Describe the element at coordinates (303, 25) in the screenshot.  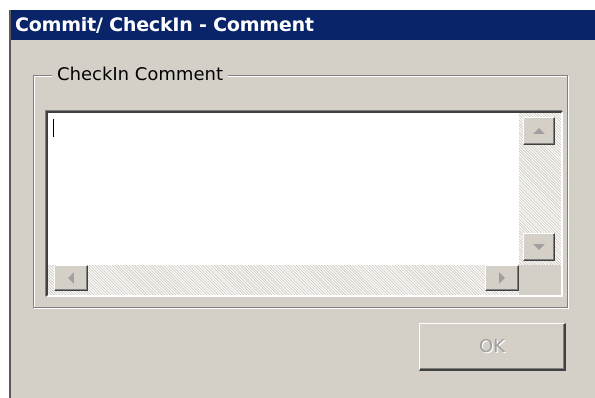
I see `dialog-title: Commit/ CheckIn - Comment` at that location.